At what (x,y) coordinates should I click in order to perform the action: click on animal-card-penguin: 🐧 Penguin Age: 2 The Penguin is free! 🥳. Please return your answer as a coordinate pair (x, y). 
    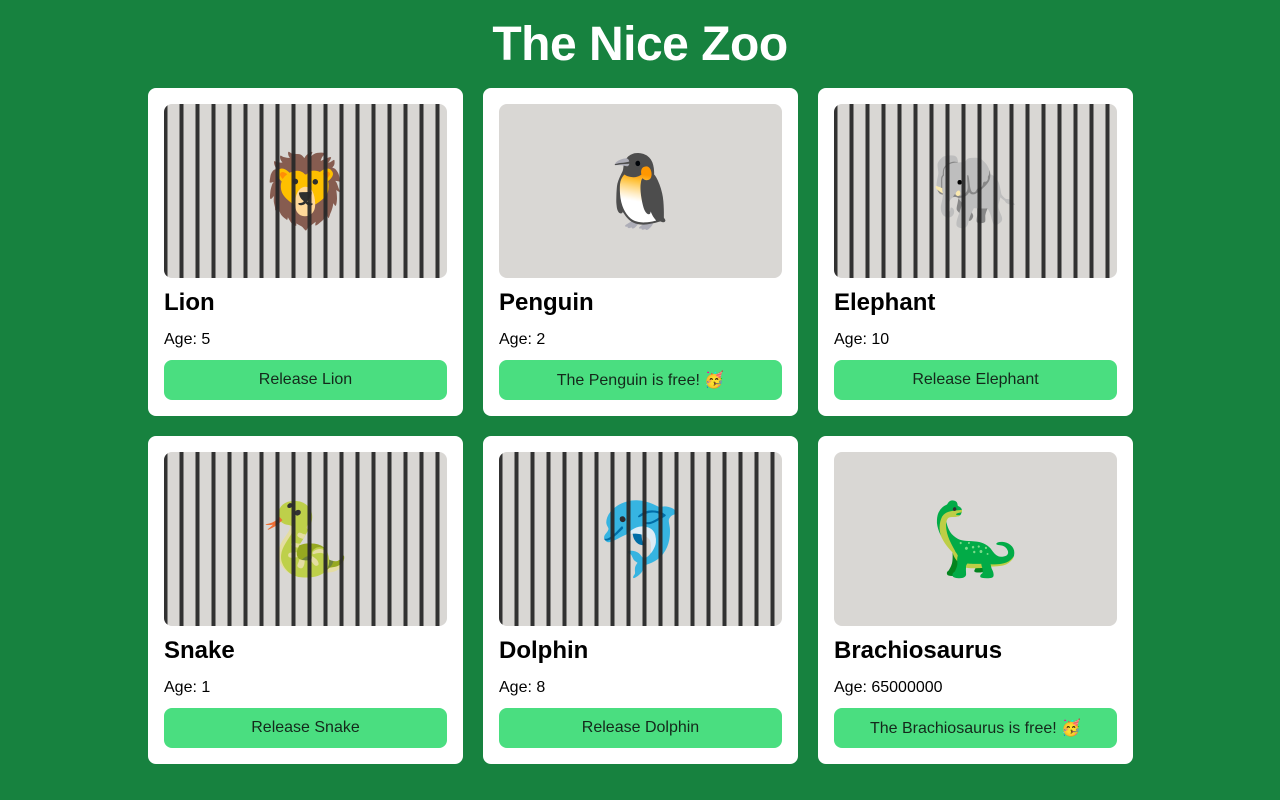
    Looking at the image, I should click on (640, 252).